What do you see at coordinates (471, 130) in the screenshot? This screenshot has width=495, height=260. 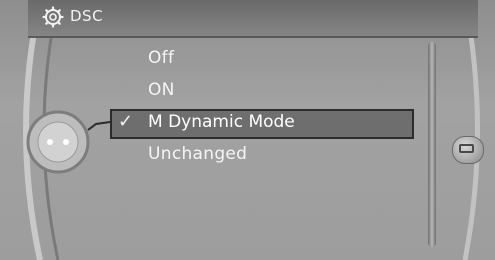 I see `bezel-arc-right` at bounding box center [471, 130].